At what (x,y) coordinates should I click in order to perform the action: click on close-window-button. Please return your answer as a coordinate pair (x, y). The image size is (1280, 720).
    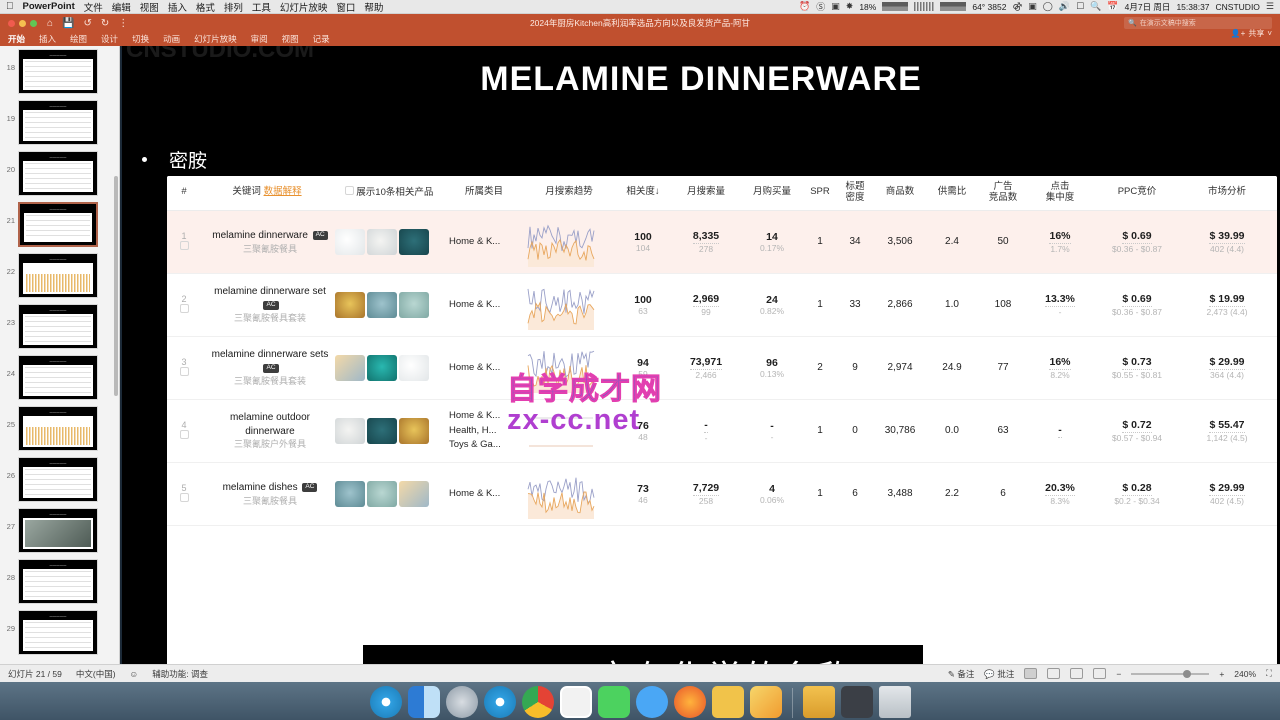
    Looking at the image, I should click on (11, 23).